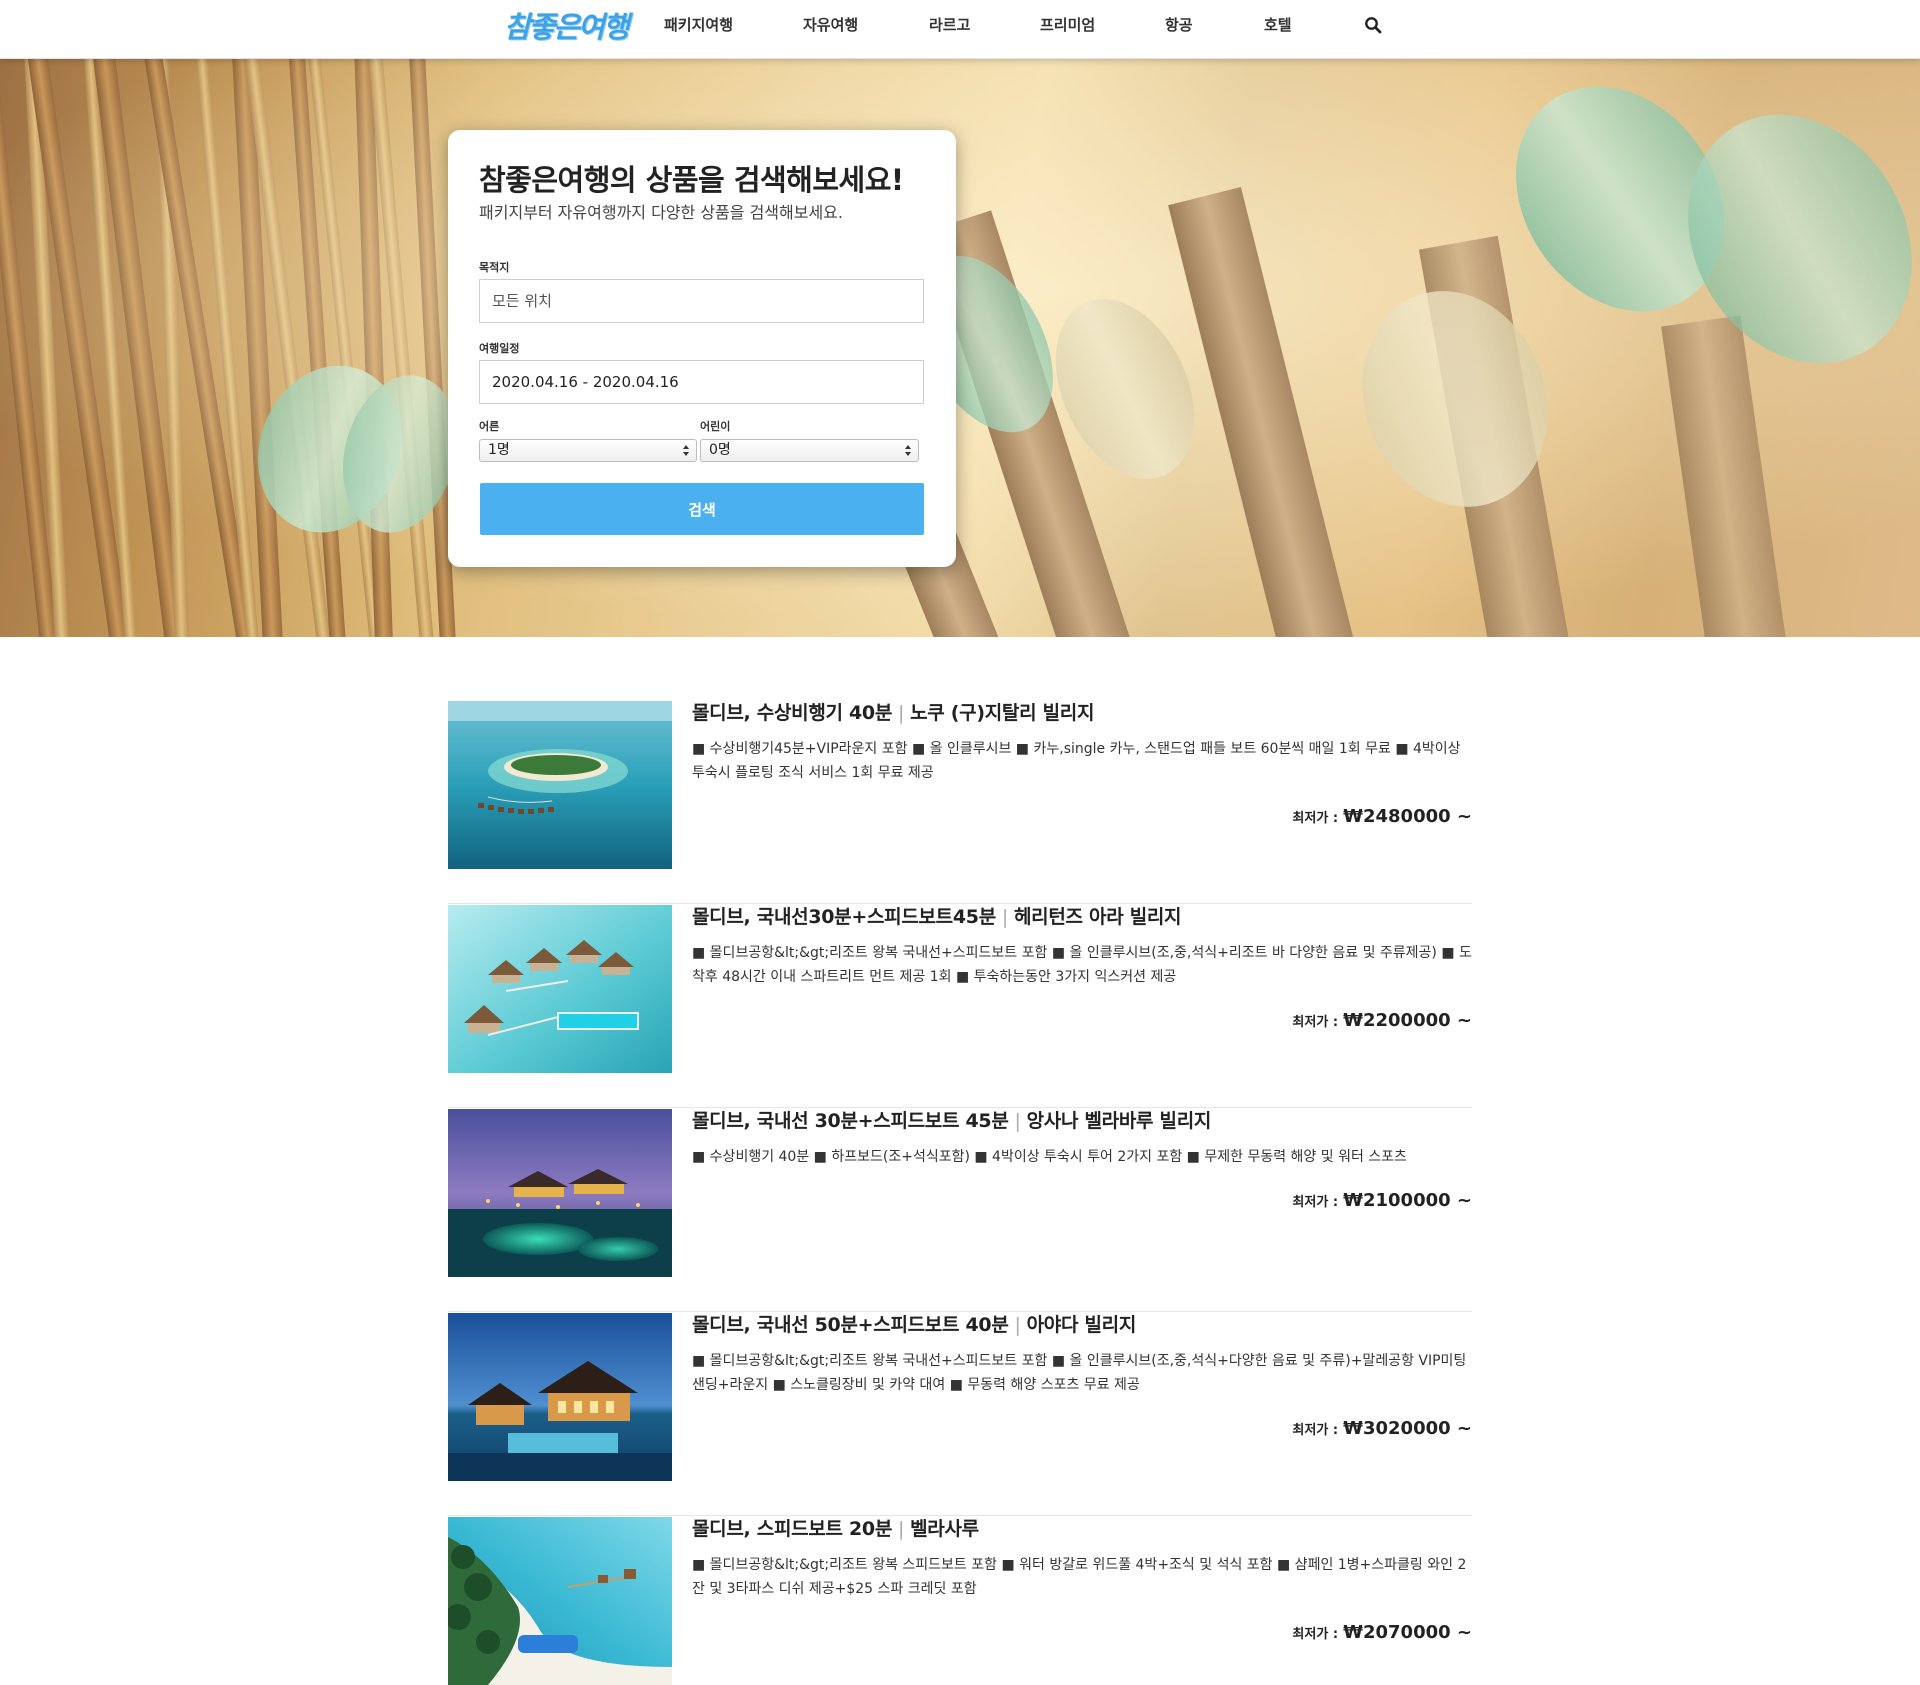  What do you see at coordinates (1407, 1020) in the screenshot?
I see `price-value: ₩2200000 ~` at bounding box center [1407, 1020].